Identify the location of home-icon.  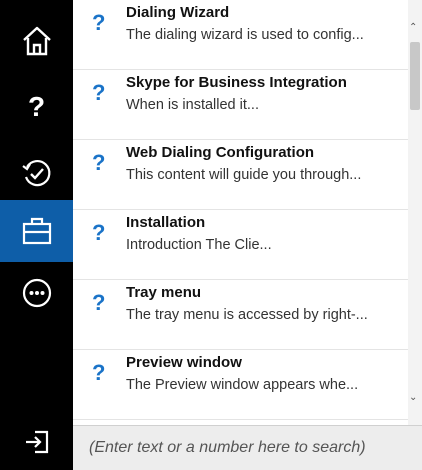
(36, 41).